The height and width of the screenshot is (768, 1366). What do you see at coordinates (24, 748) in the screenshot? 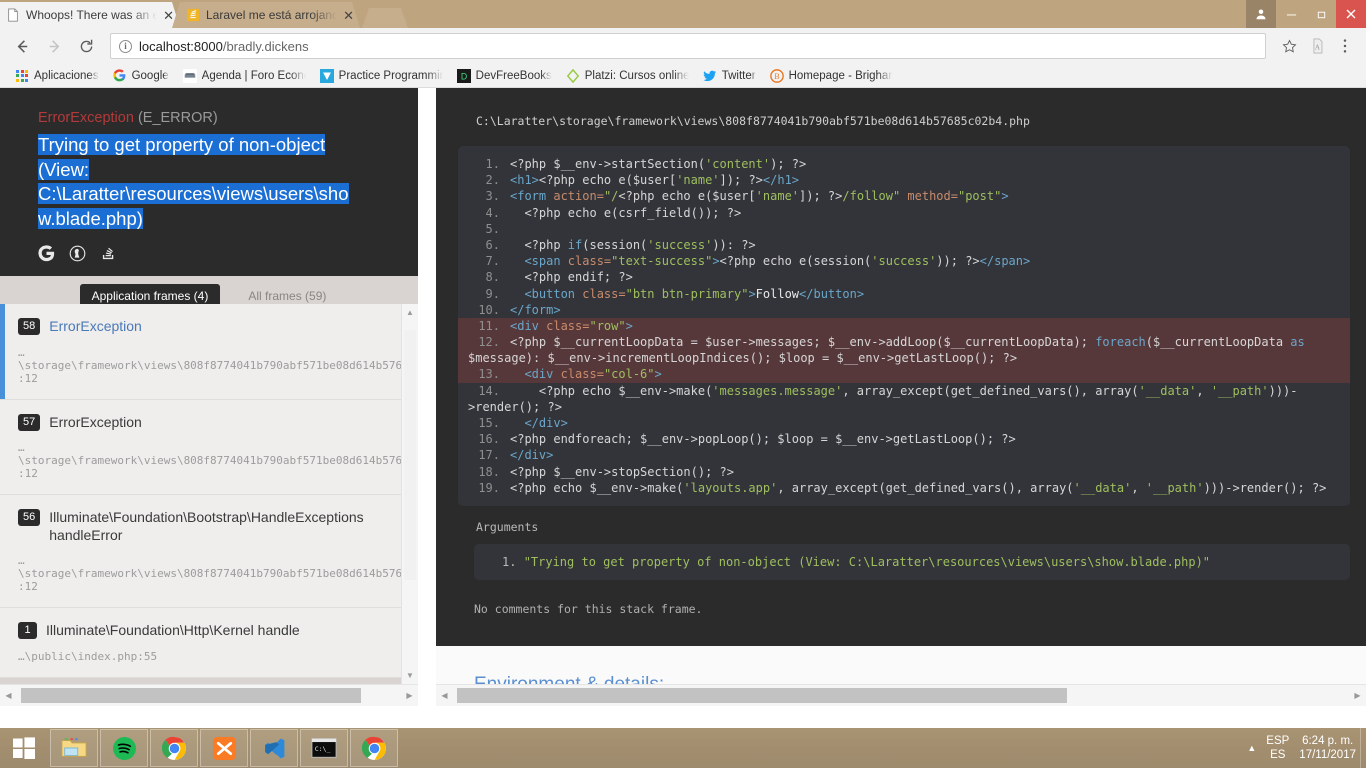
I see `start-button` at bounding box center [24, 748].